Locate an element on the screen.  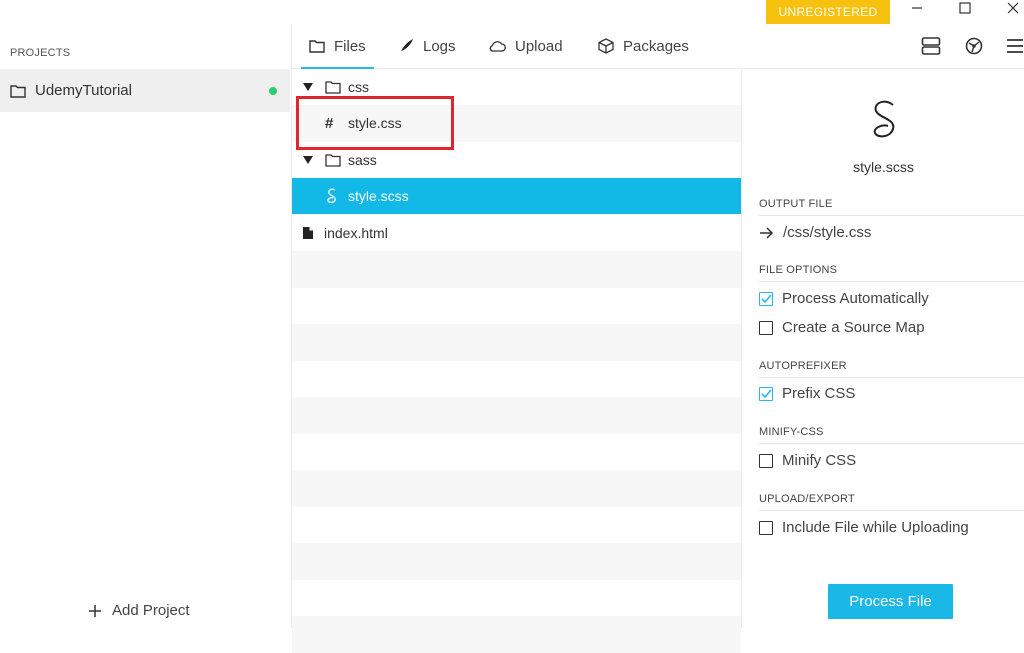
quill-icon is located at coordinates (406, 46).